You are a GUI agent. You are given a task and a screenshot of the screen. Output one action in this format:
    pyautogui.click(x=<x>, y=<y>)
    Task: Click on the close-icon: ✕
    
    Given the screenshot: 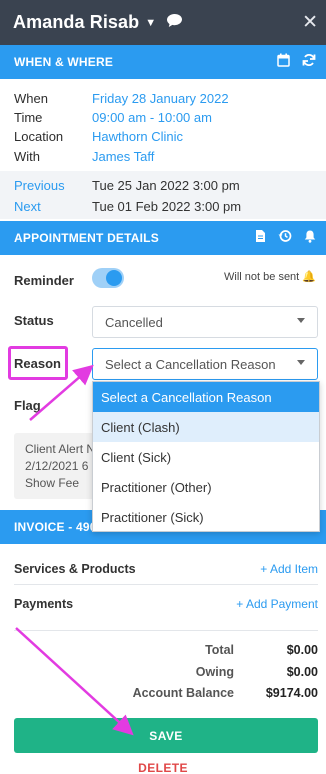 What is the action you would take?
    pyautogui.click(x=310, y=22)
    